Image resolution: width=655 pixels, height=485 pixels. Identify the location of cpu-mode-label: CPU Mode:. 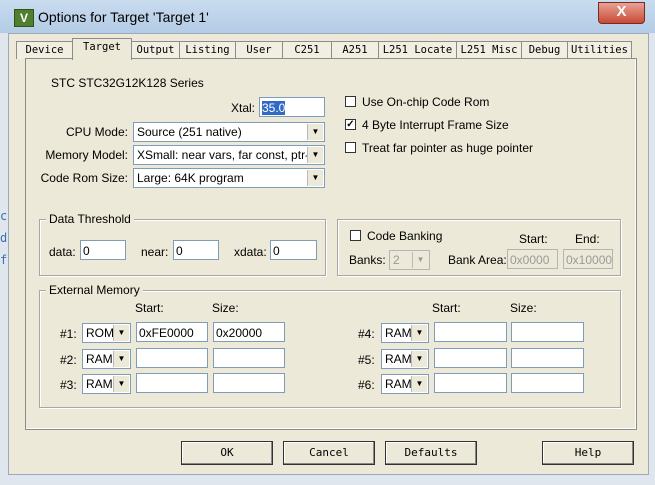
(96, 132).